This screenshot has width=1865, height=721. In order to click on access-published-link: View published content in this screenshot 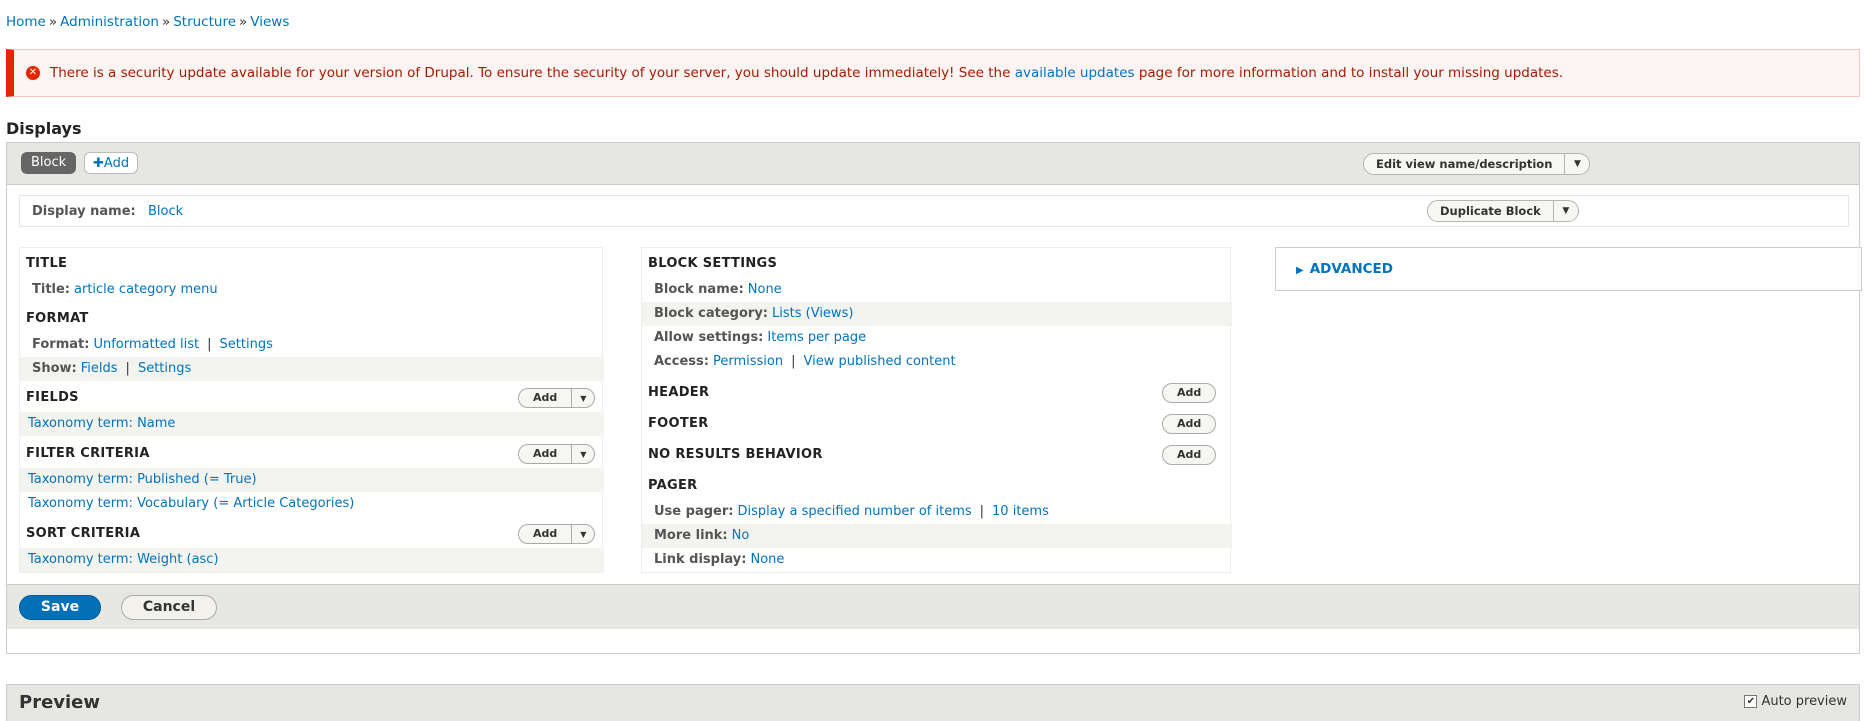, I will do `click(879, 361)`.